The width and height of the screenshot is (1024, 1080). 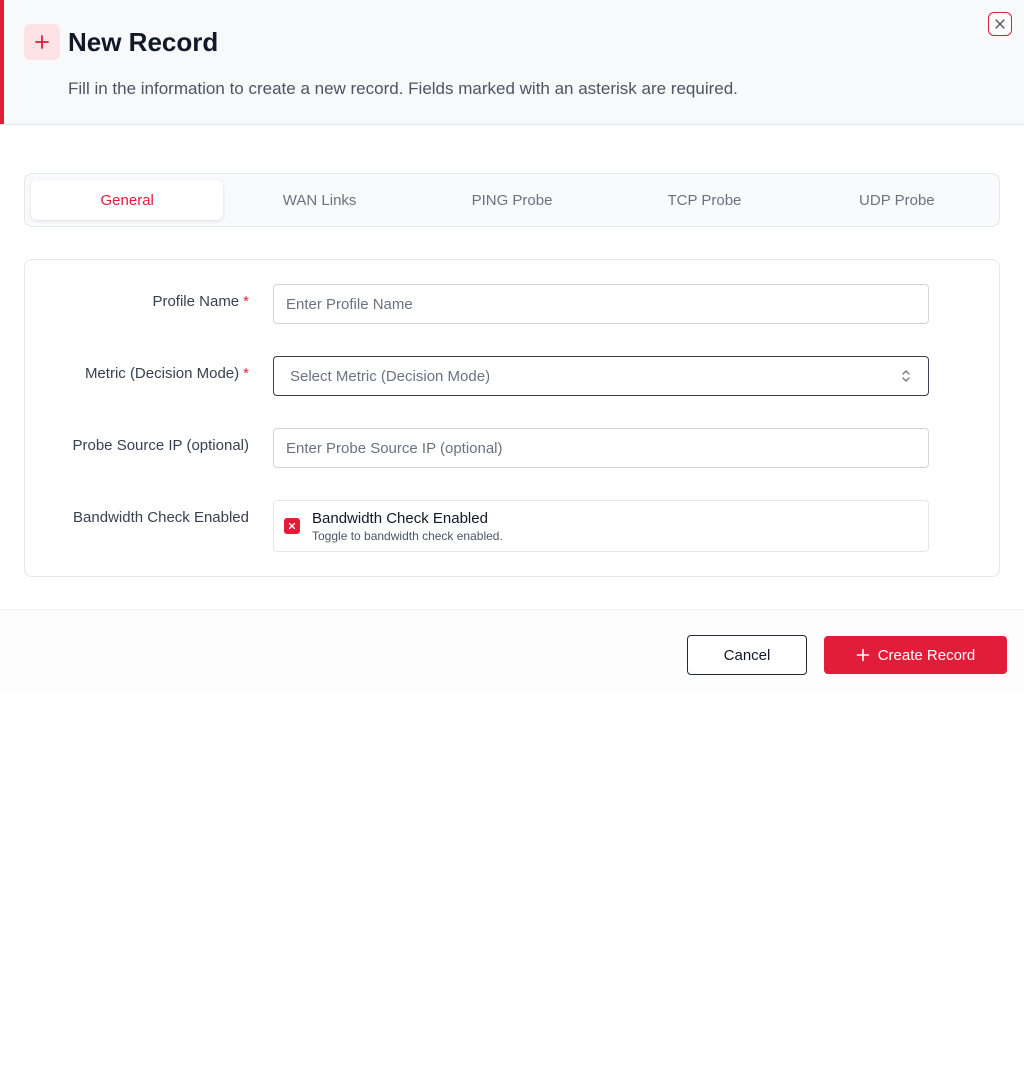 I want to click on header-accent-bar, so click(x=2, y=62).